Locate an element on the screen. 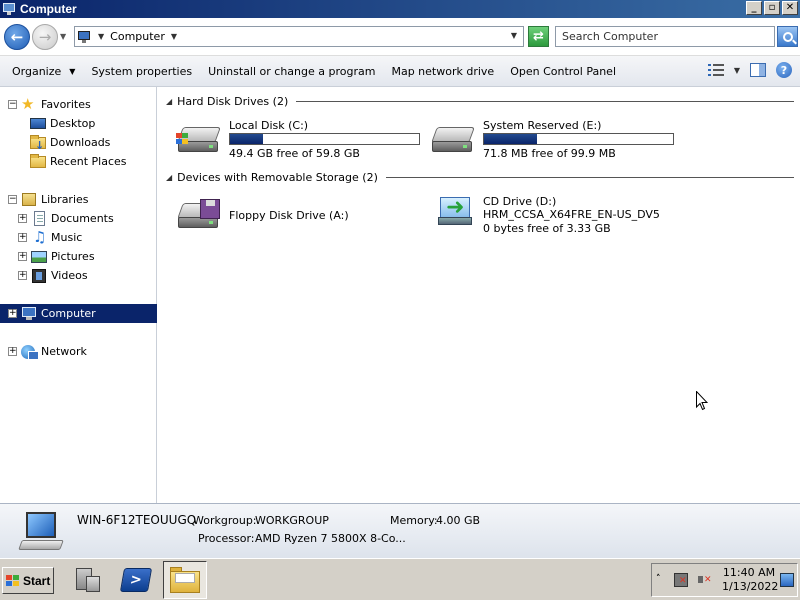  arrow-left-icon: ← is located at coordinates (17, 37).